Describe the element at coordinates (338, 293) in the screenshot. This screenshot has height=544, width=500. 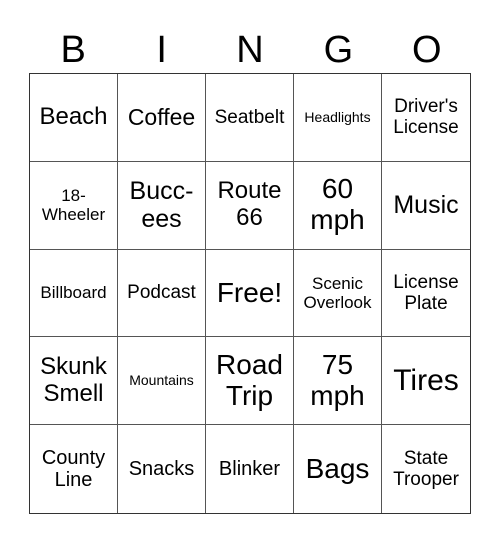
I see `bingo-cell: Scenic Overlook` at that location.